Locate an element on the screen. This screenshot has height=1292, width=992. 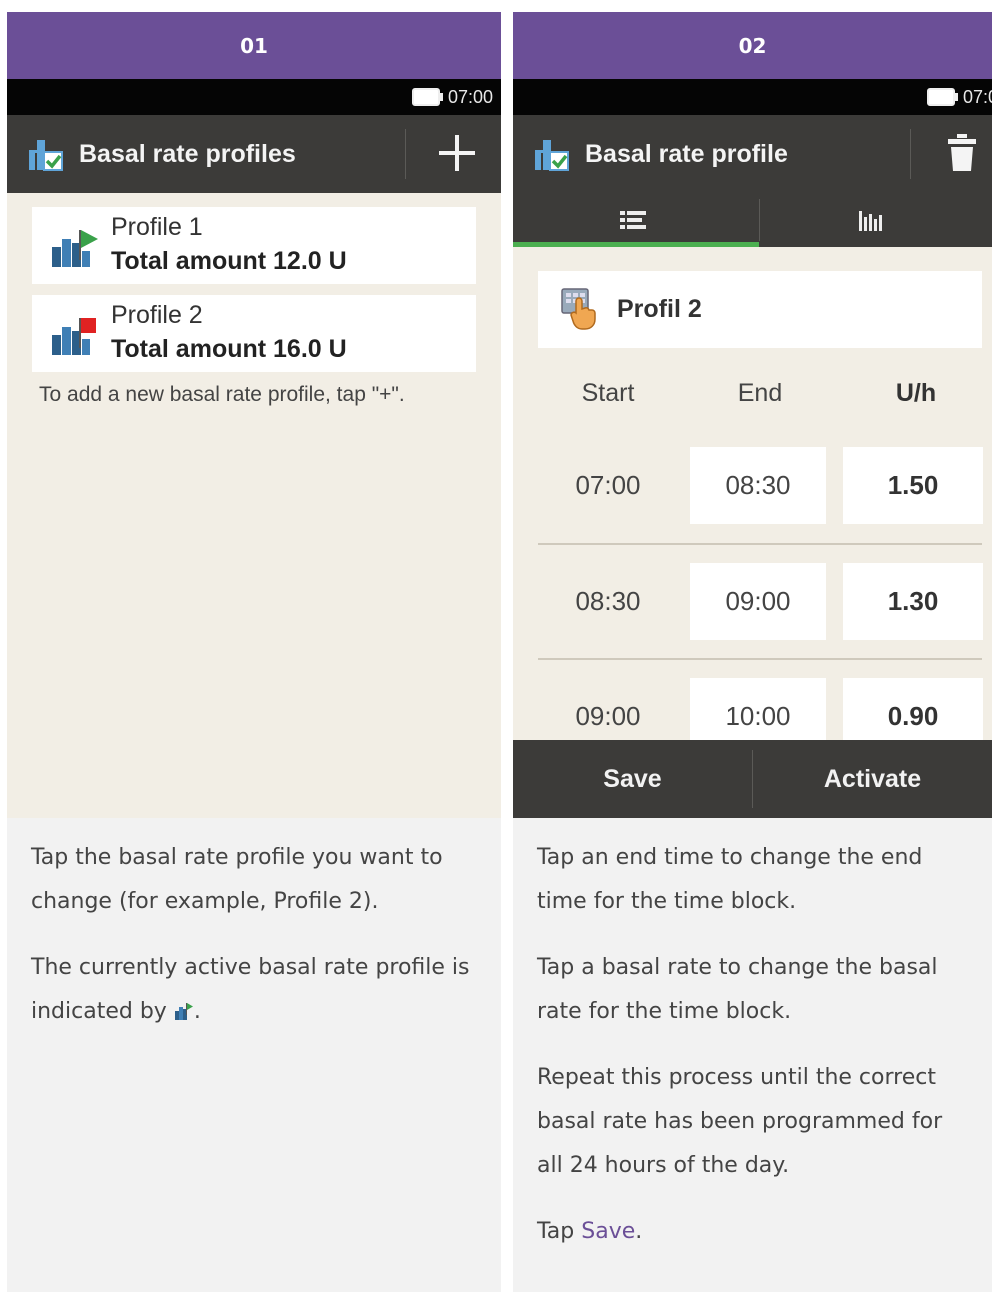
screen-title: Basal rate profiles is located at coordinates (187, 153).